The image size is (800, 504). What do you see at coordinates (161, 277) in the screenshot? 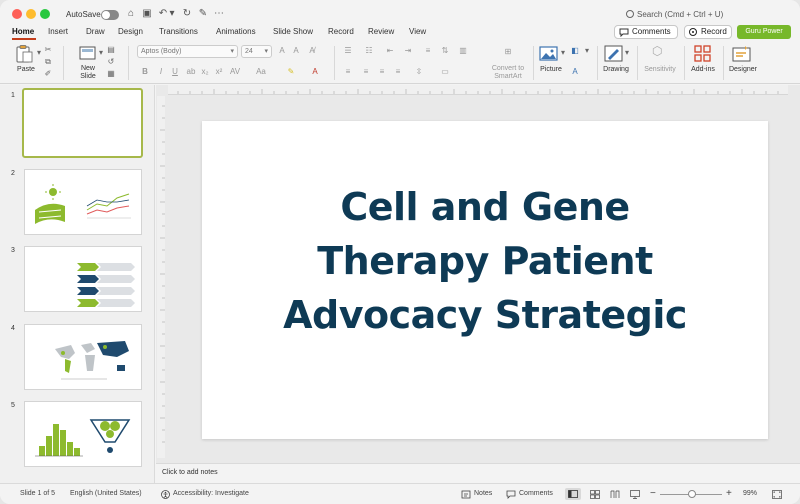
I see `vertical-ruler` at bounding box center [161, 277].